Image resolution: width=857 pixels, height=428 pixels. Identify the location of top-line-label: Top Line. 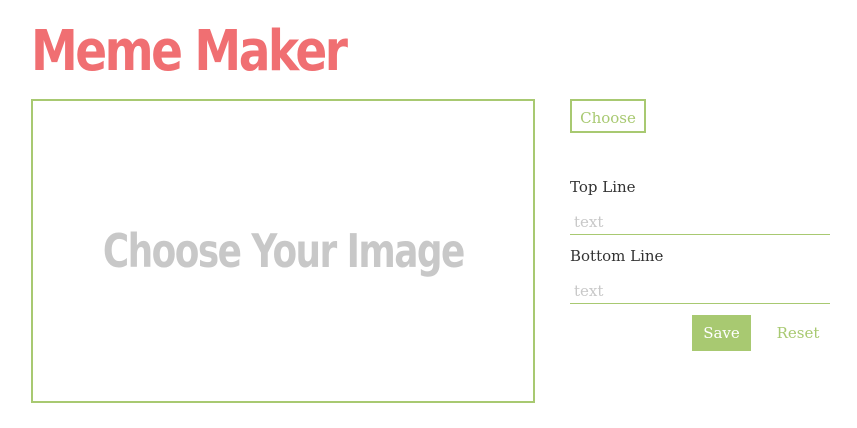
(603, 187).